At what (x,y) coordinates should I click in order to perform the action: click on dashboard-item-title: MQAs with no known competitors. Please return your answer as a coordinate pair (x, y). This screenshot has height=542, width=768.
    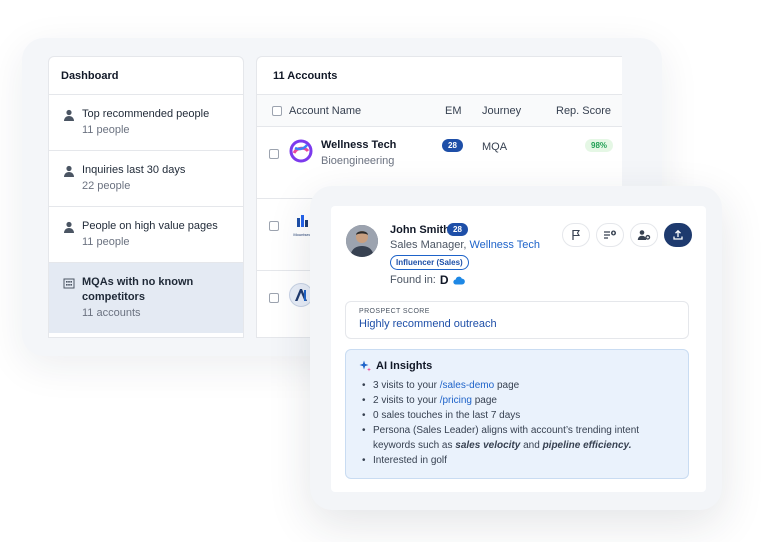
    Looking at the image, I should click on (138, 289).